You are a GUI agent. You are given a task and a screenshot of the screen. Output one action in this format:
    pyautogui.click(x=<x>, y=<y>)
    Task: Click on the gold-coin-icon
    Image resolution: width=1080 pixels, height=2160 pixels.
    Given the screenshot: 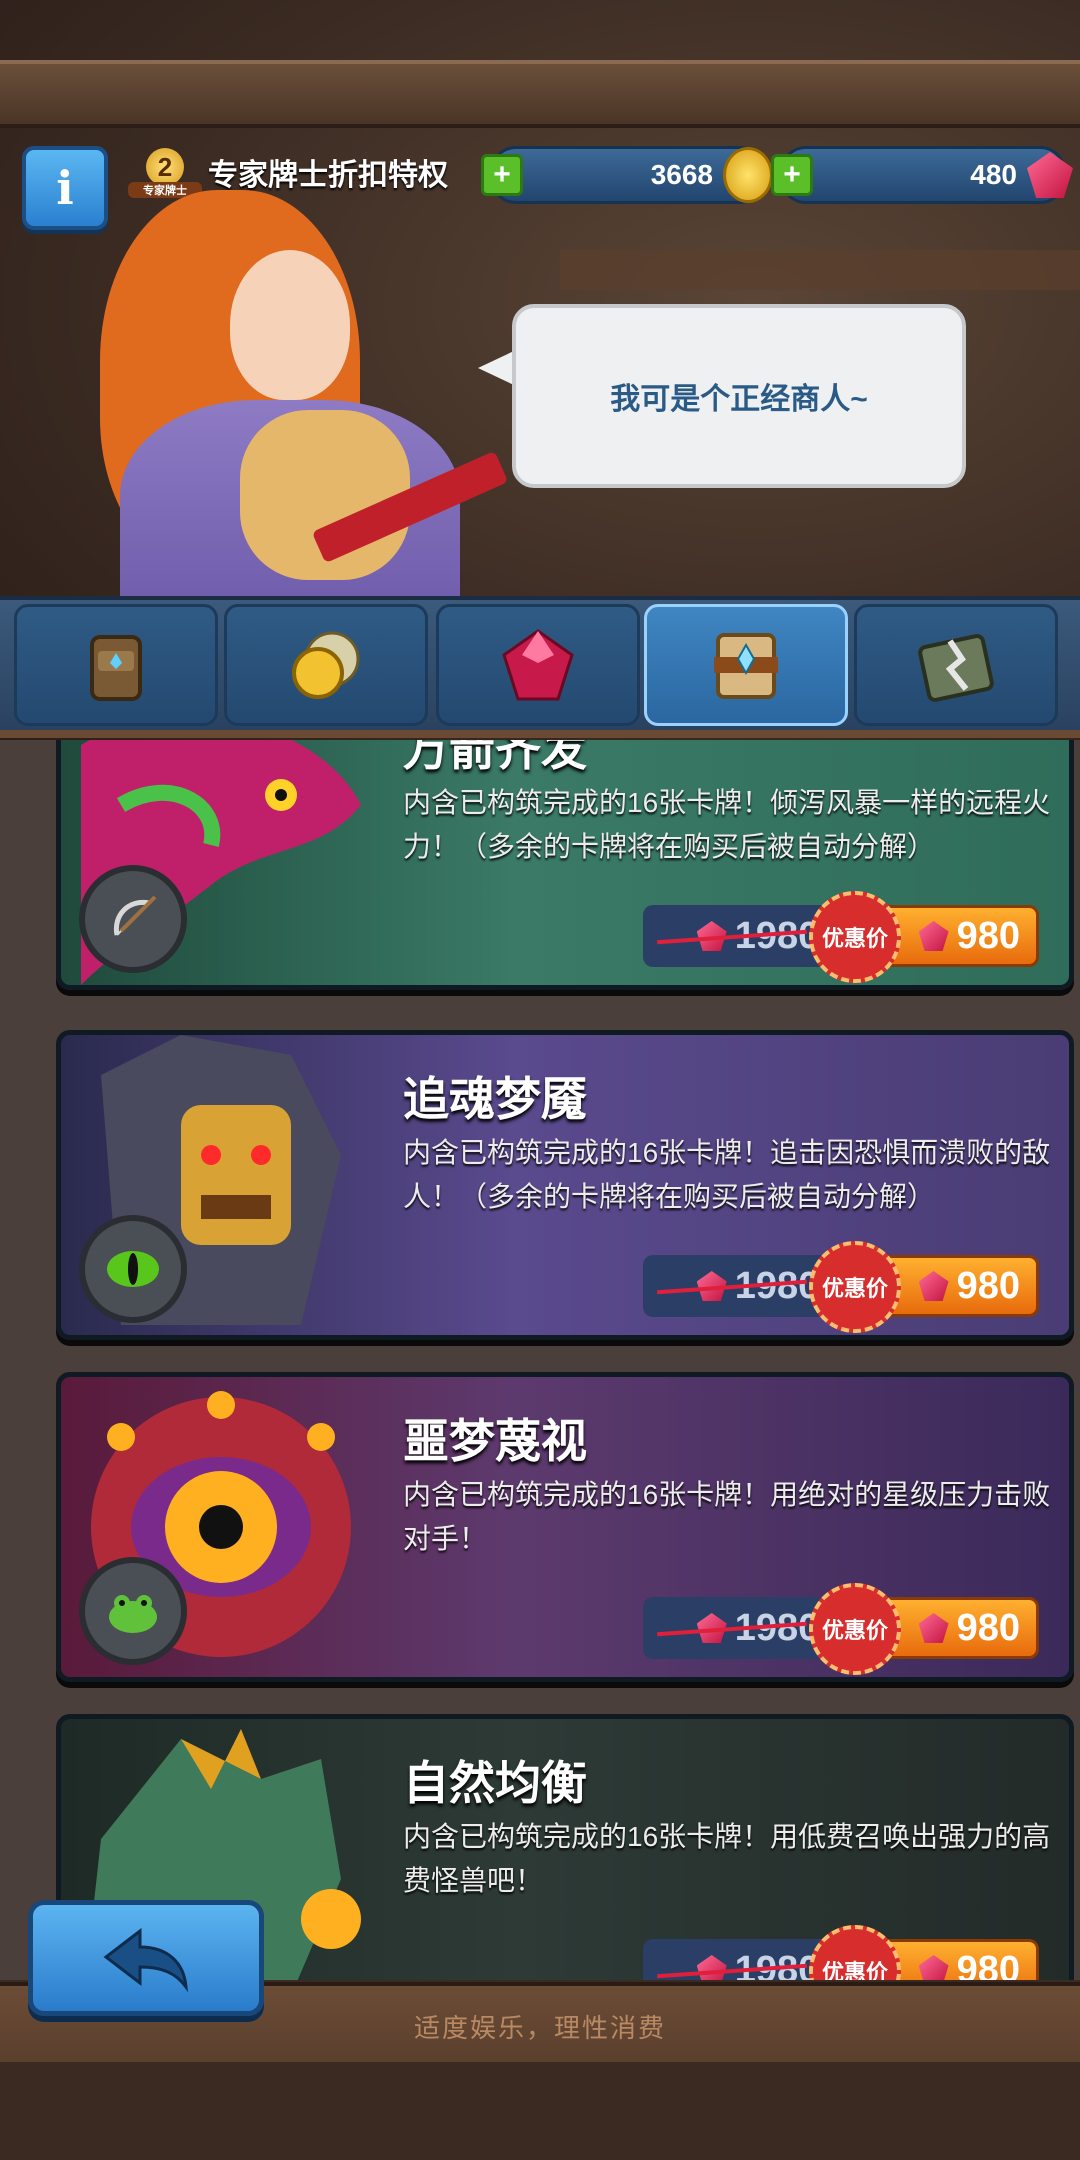 What is the action you would take?
    pyautogui.click(x=748, y=175)
    